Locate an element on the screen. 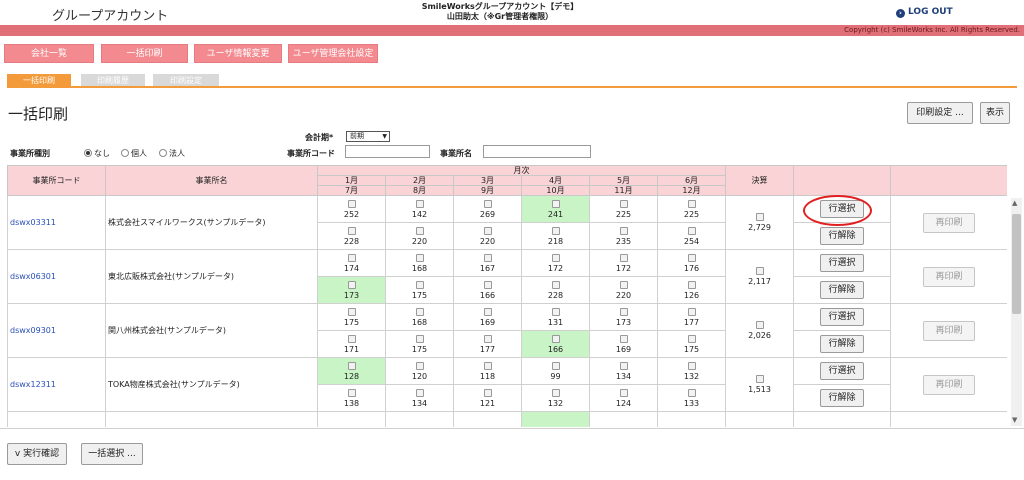 The image size is (1024, 480). office-code-link: dswx09301 is located at coordinates (56, 330).